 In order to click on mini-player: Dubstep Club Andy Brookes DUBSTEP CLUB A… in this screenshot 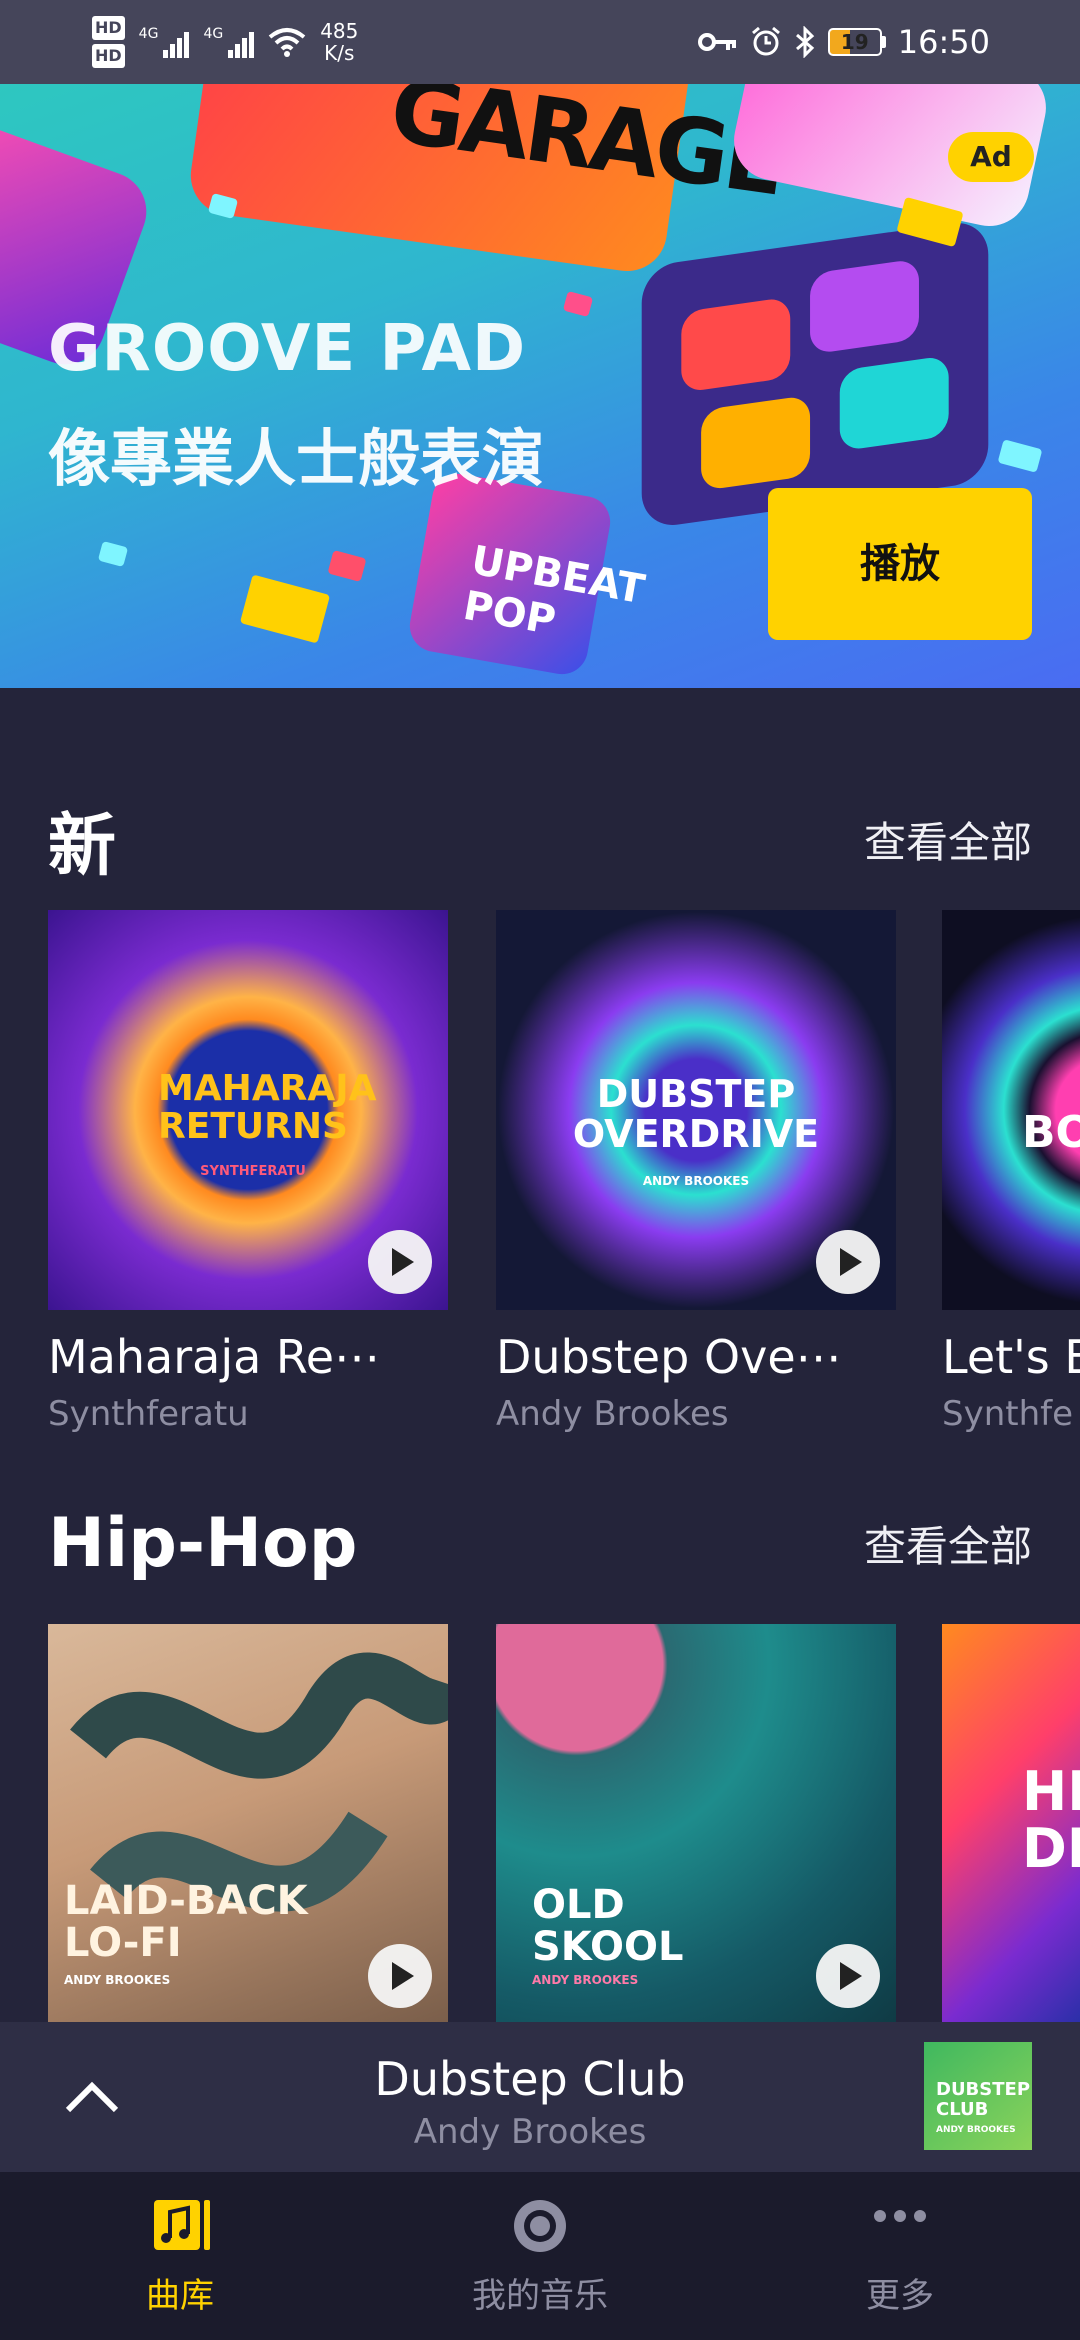, I will do `click(540, 2097)`.